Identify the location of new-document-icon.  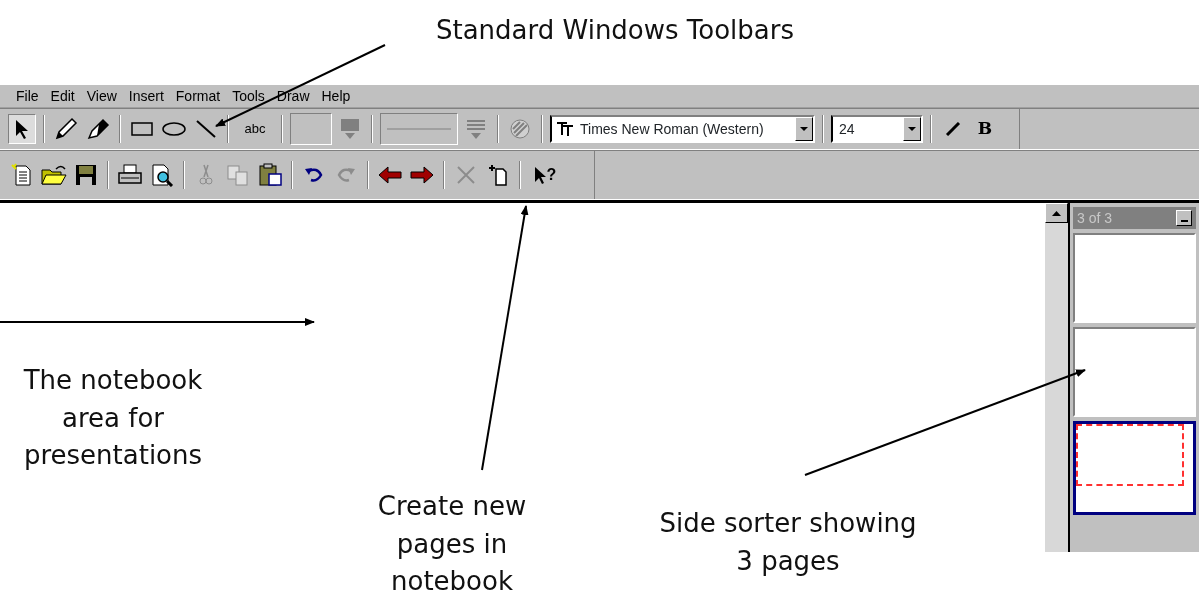
(22, 175).